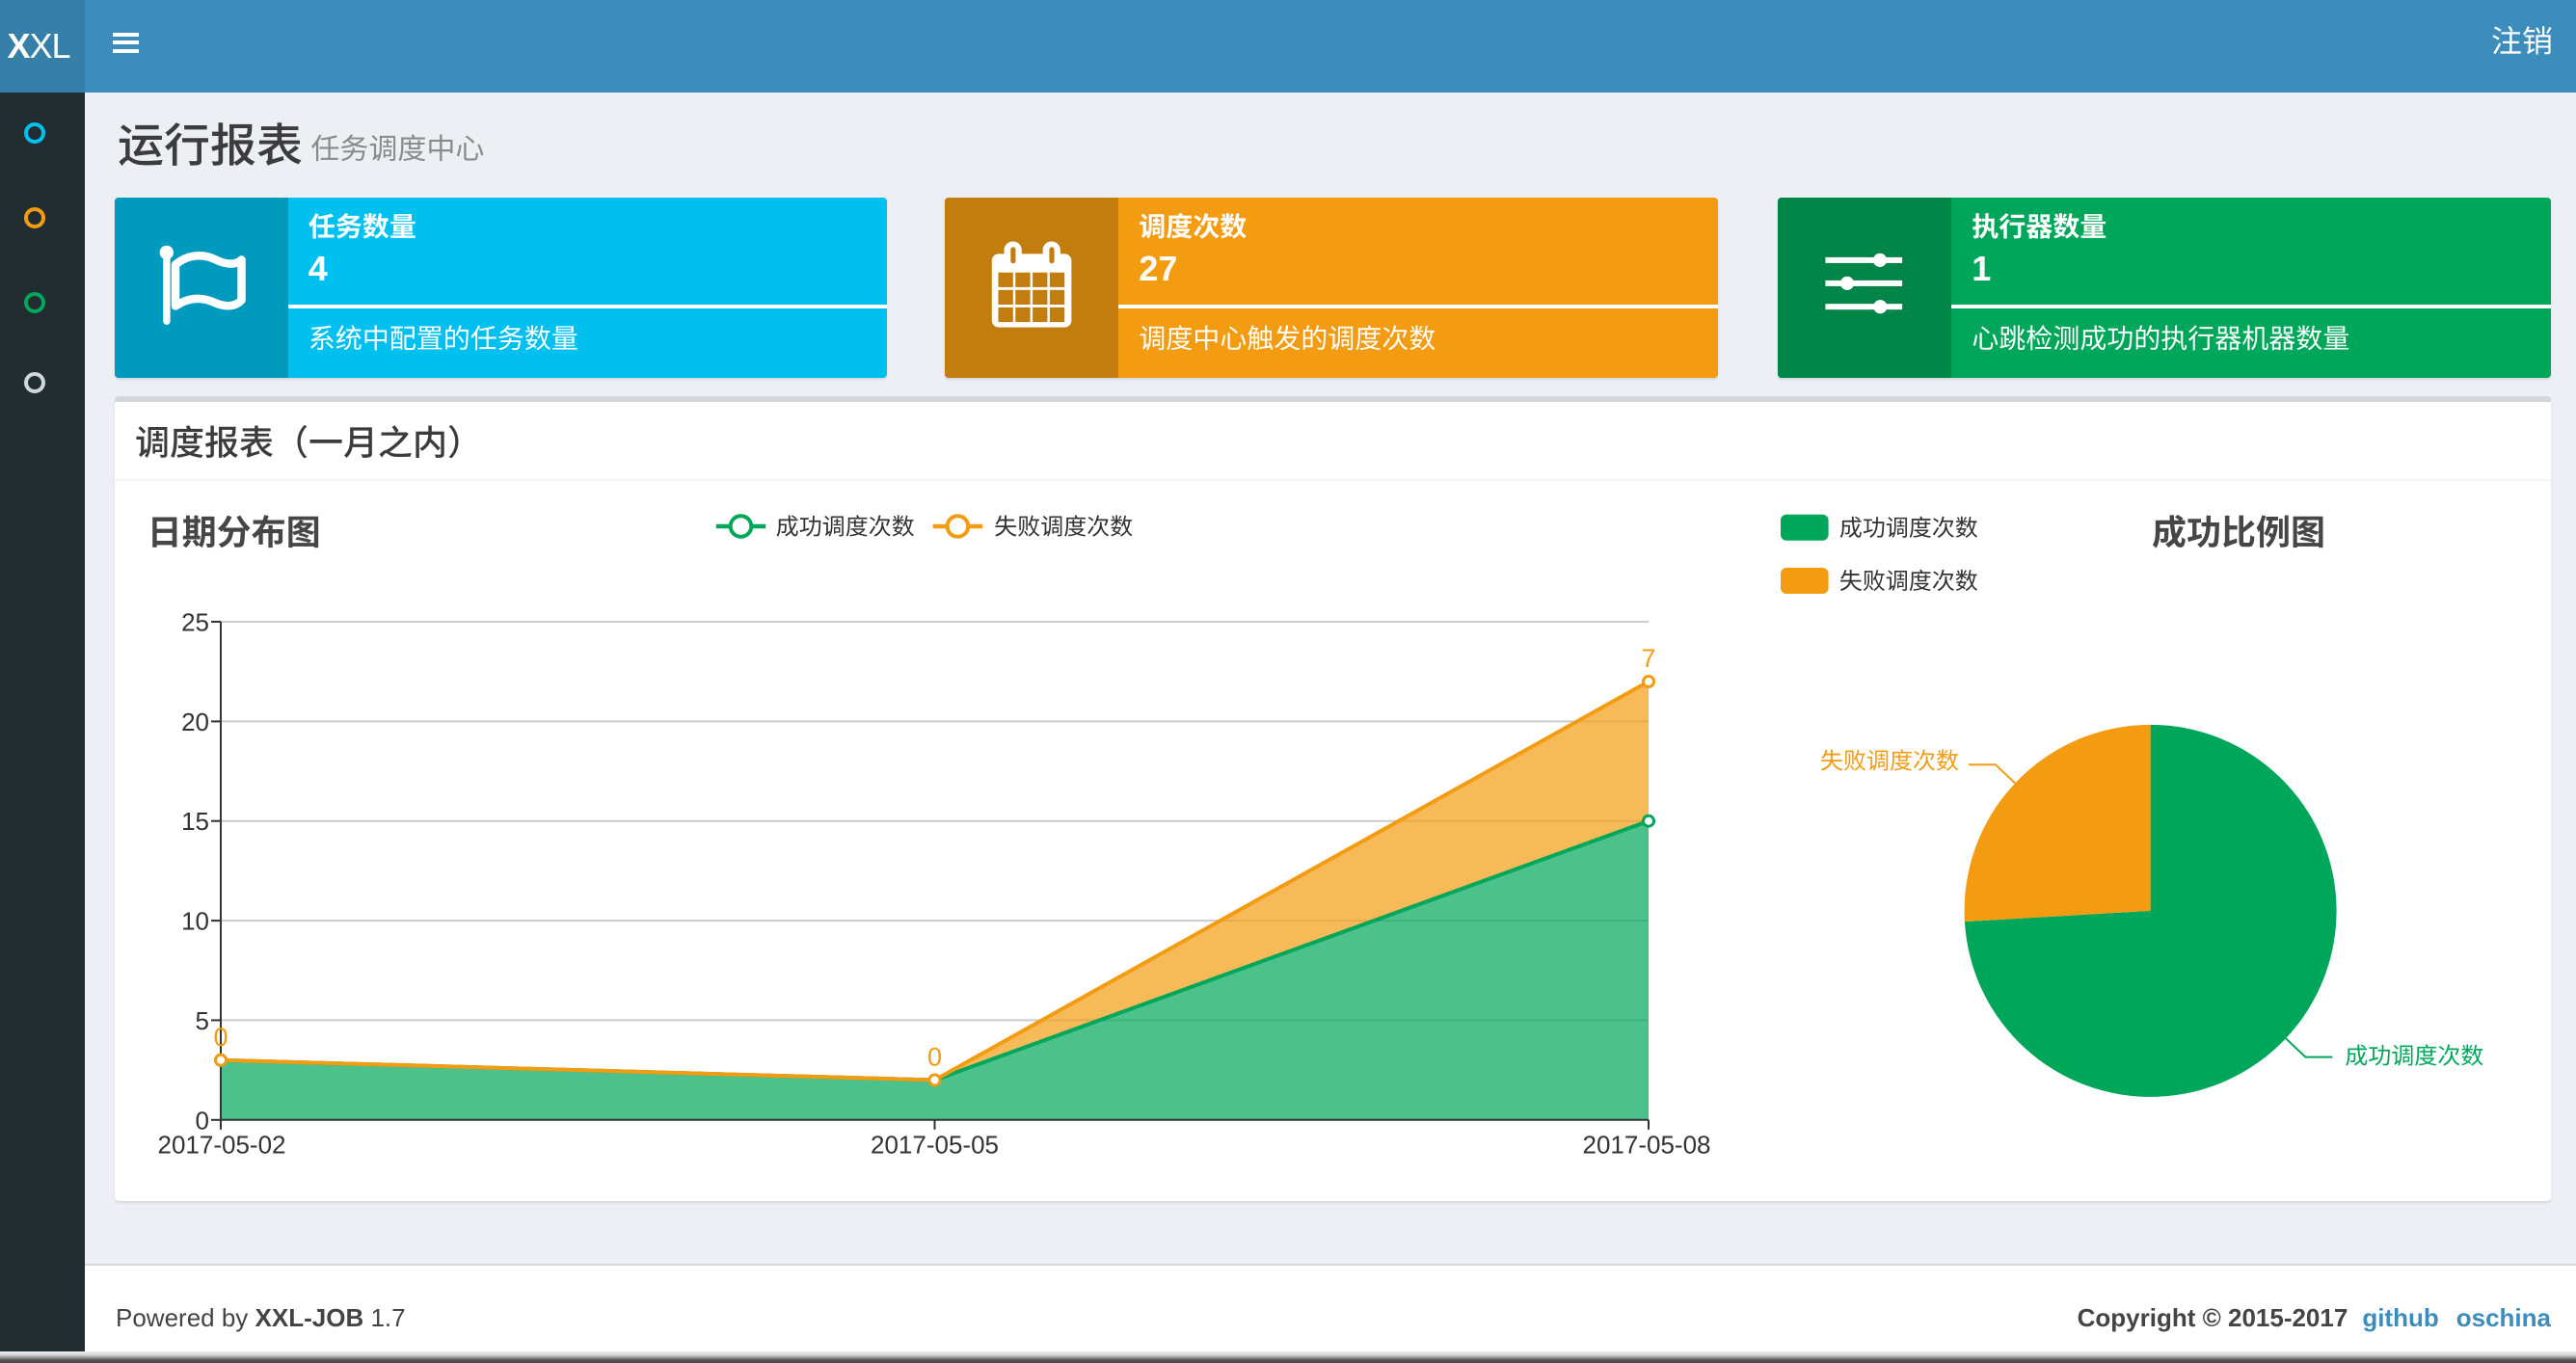  Describe the element at coordinates (1648, 658) in the screenshot. I see `svg-text: 7` at that location.